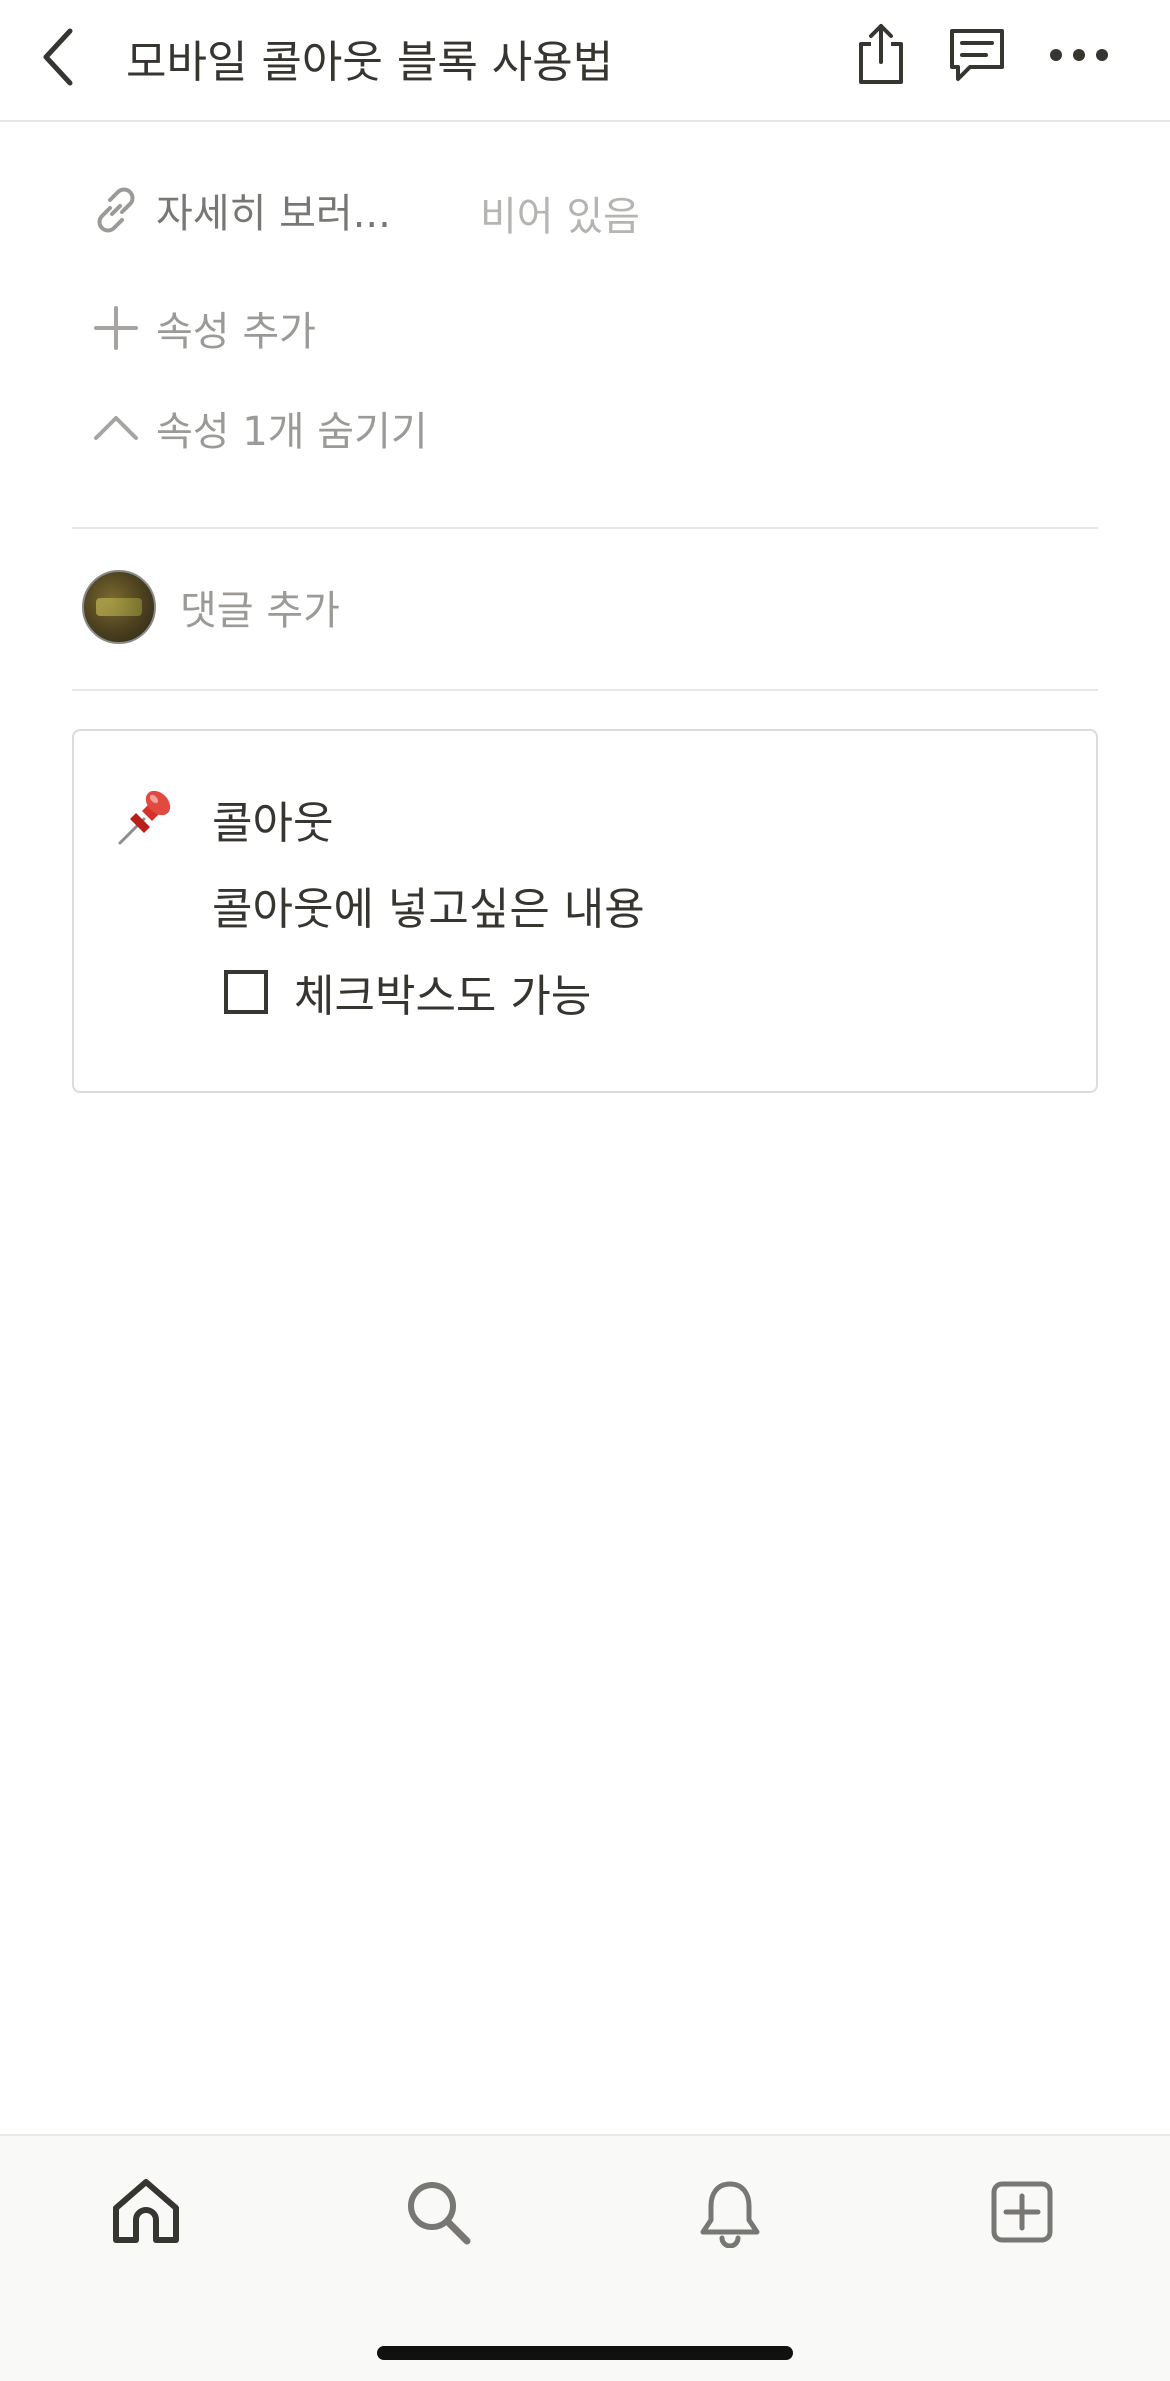 The image size is (1170, 2381). What do you see at coordinates (443, 996) in the screenshot?
I see `todo-text: 체크박스도 가능` at bounding box center [443, 996].